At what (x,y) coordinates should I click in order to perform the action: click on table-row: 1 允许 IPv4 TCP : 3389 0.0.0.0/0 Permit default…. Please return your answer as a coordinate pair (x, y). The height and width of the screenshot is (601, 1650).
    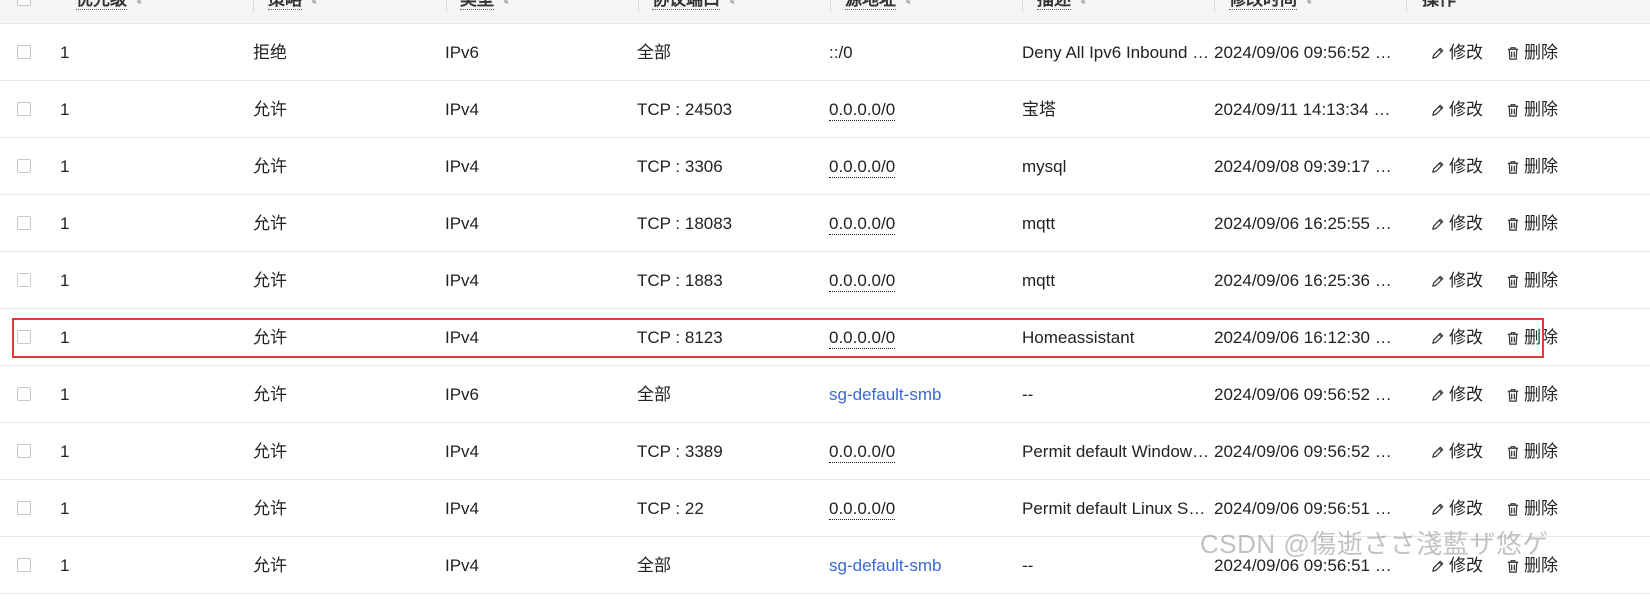
    Looking at the image, I should click on (825, 451).